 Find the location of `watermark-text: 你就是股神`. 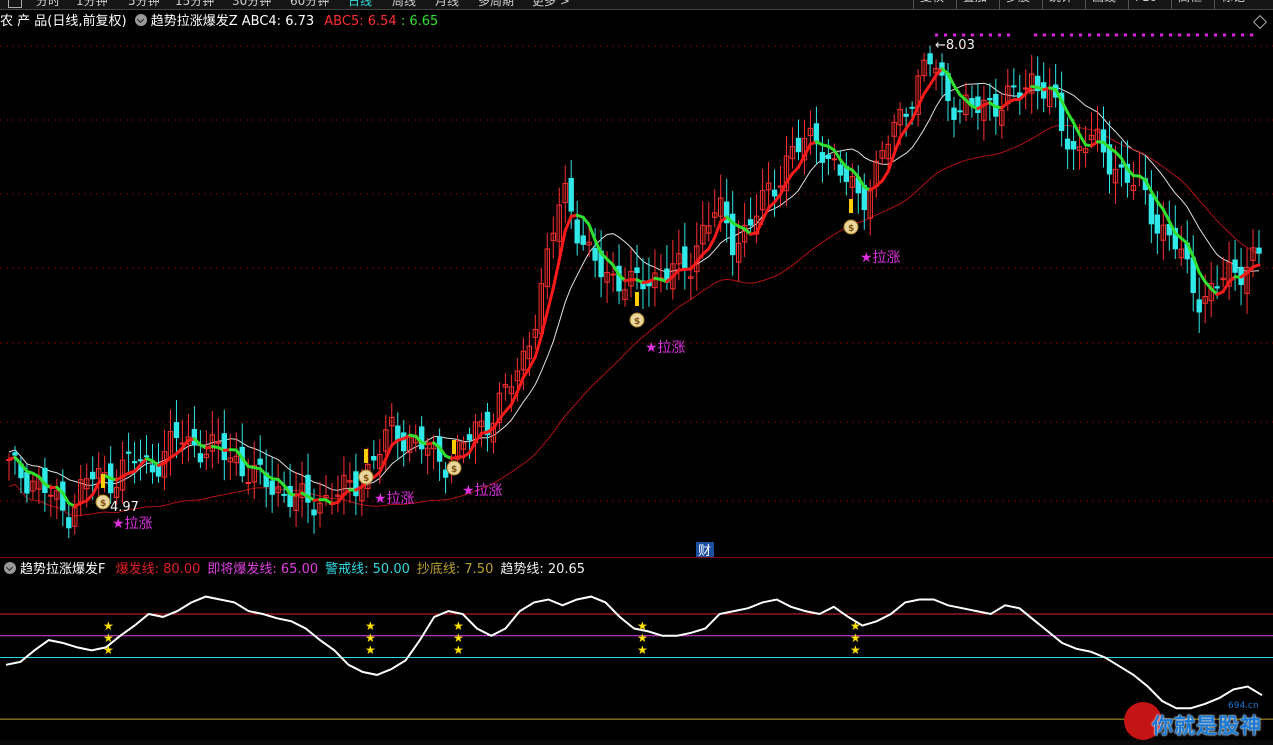

watermark-text: 你就是股神 is located at coordinates (1207, 726).